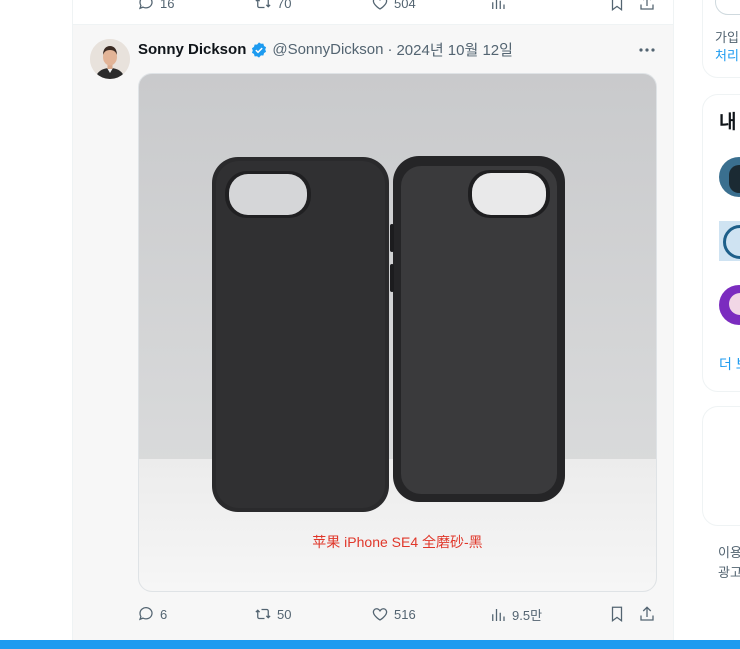 This screenshot has height=649, width=740. Describe the element at coordinates (397, 542) in the screenshot. I see `image-caption: 苹果 iPhone SE4 全磨砂-黑` at that location.